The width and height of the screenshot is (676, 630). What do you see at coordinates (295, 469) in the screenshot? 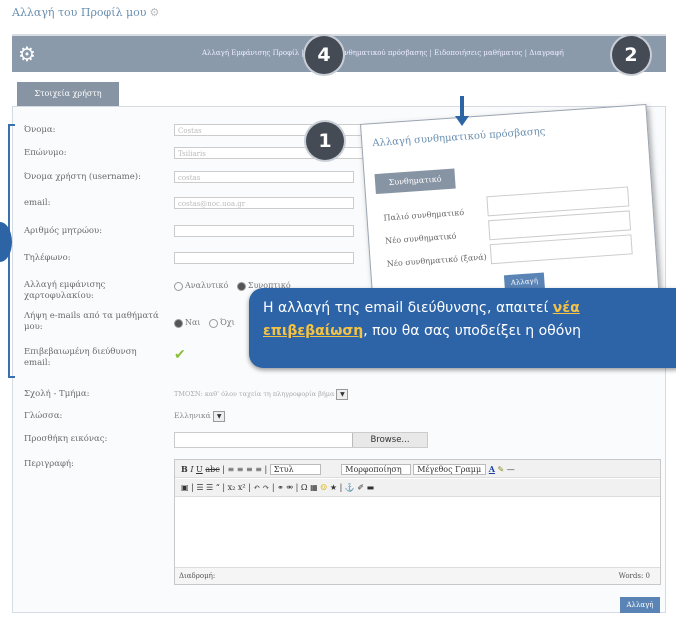
I see `style-select: Στυλ` at bounding box center [295, 469].